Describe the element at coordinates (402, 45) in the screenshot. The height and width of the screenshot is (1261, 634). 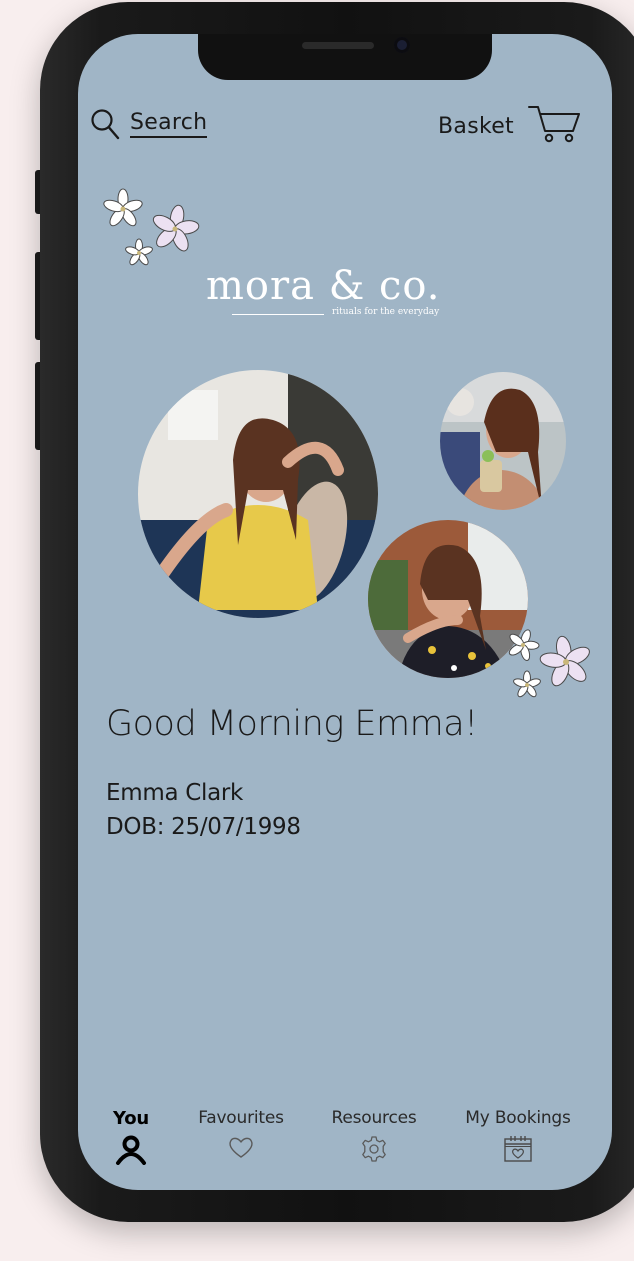
I see `front-camera` at that location.